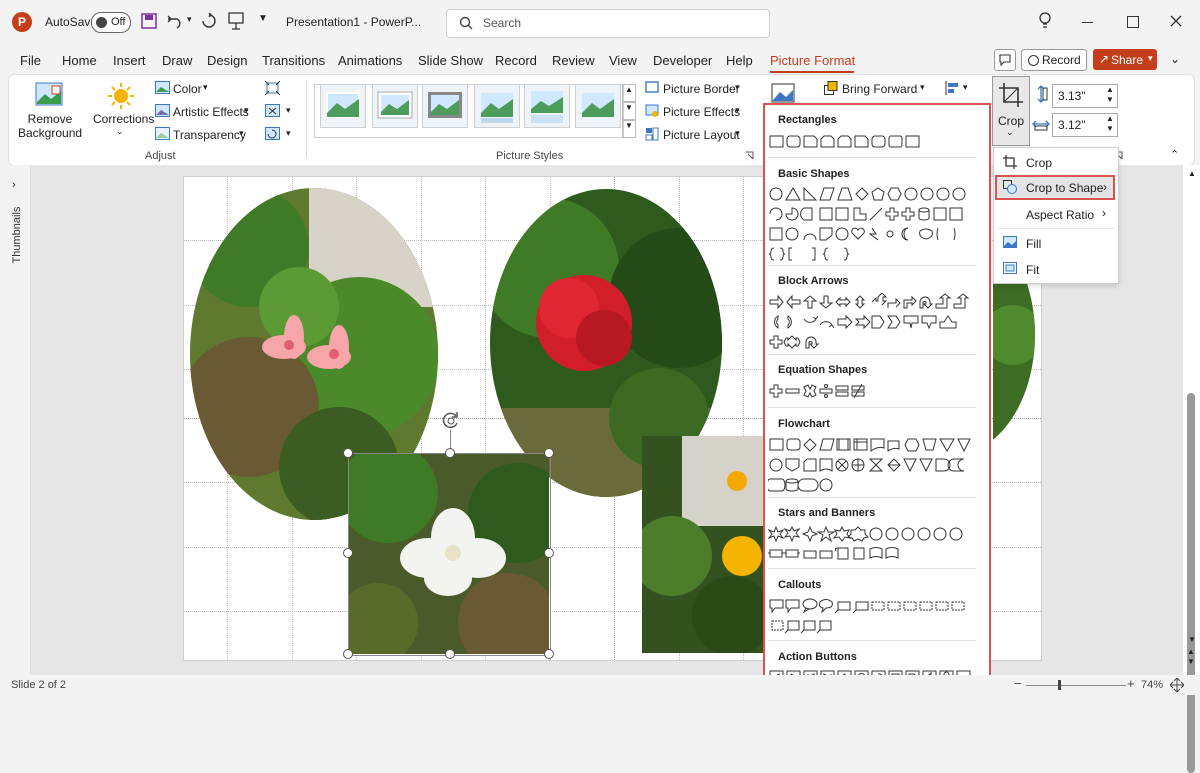  I want to click on tab-view: View, so click(623, 60).